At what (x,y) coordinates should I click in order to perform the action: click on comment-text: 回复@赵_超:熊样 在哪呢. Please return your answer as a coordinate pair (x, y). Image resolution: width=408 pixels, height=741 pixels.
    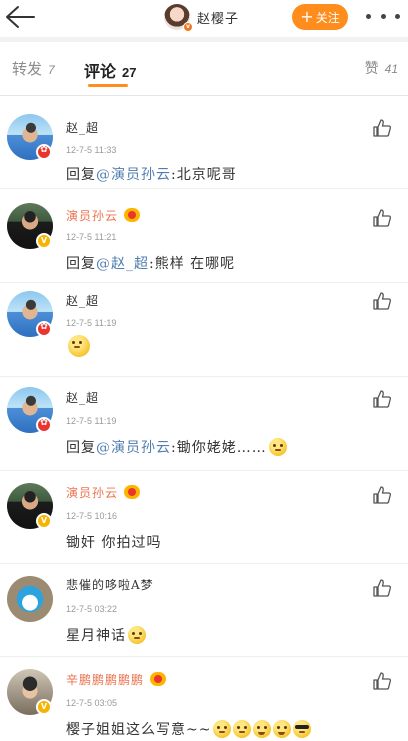
    Looking at the image, I should click on (150, 263).